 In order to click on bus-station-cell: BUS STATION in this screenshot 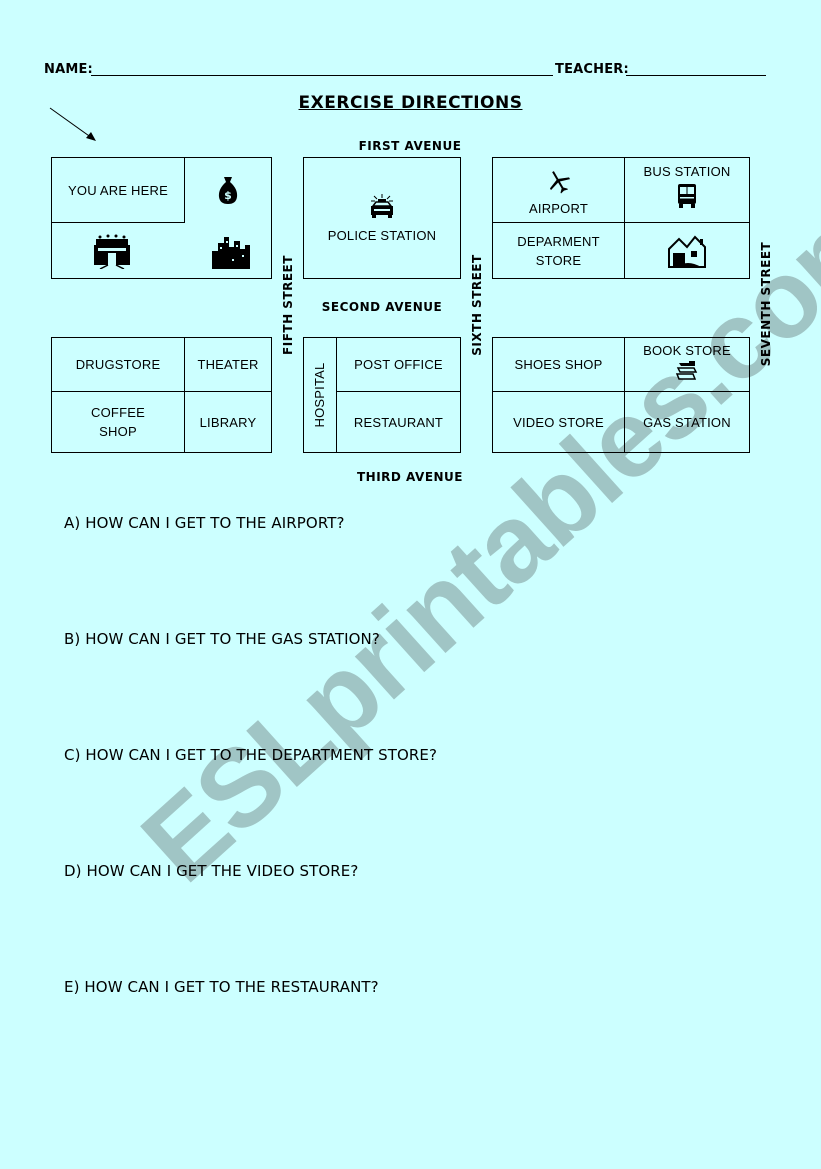, I will do `click(687, 190)`.